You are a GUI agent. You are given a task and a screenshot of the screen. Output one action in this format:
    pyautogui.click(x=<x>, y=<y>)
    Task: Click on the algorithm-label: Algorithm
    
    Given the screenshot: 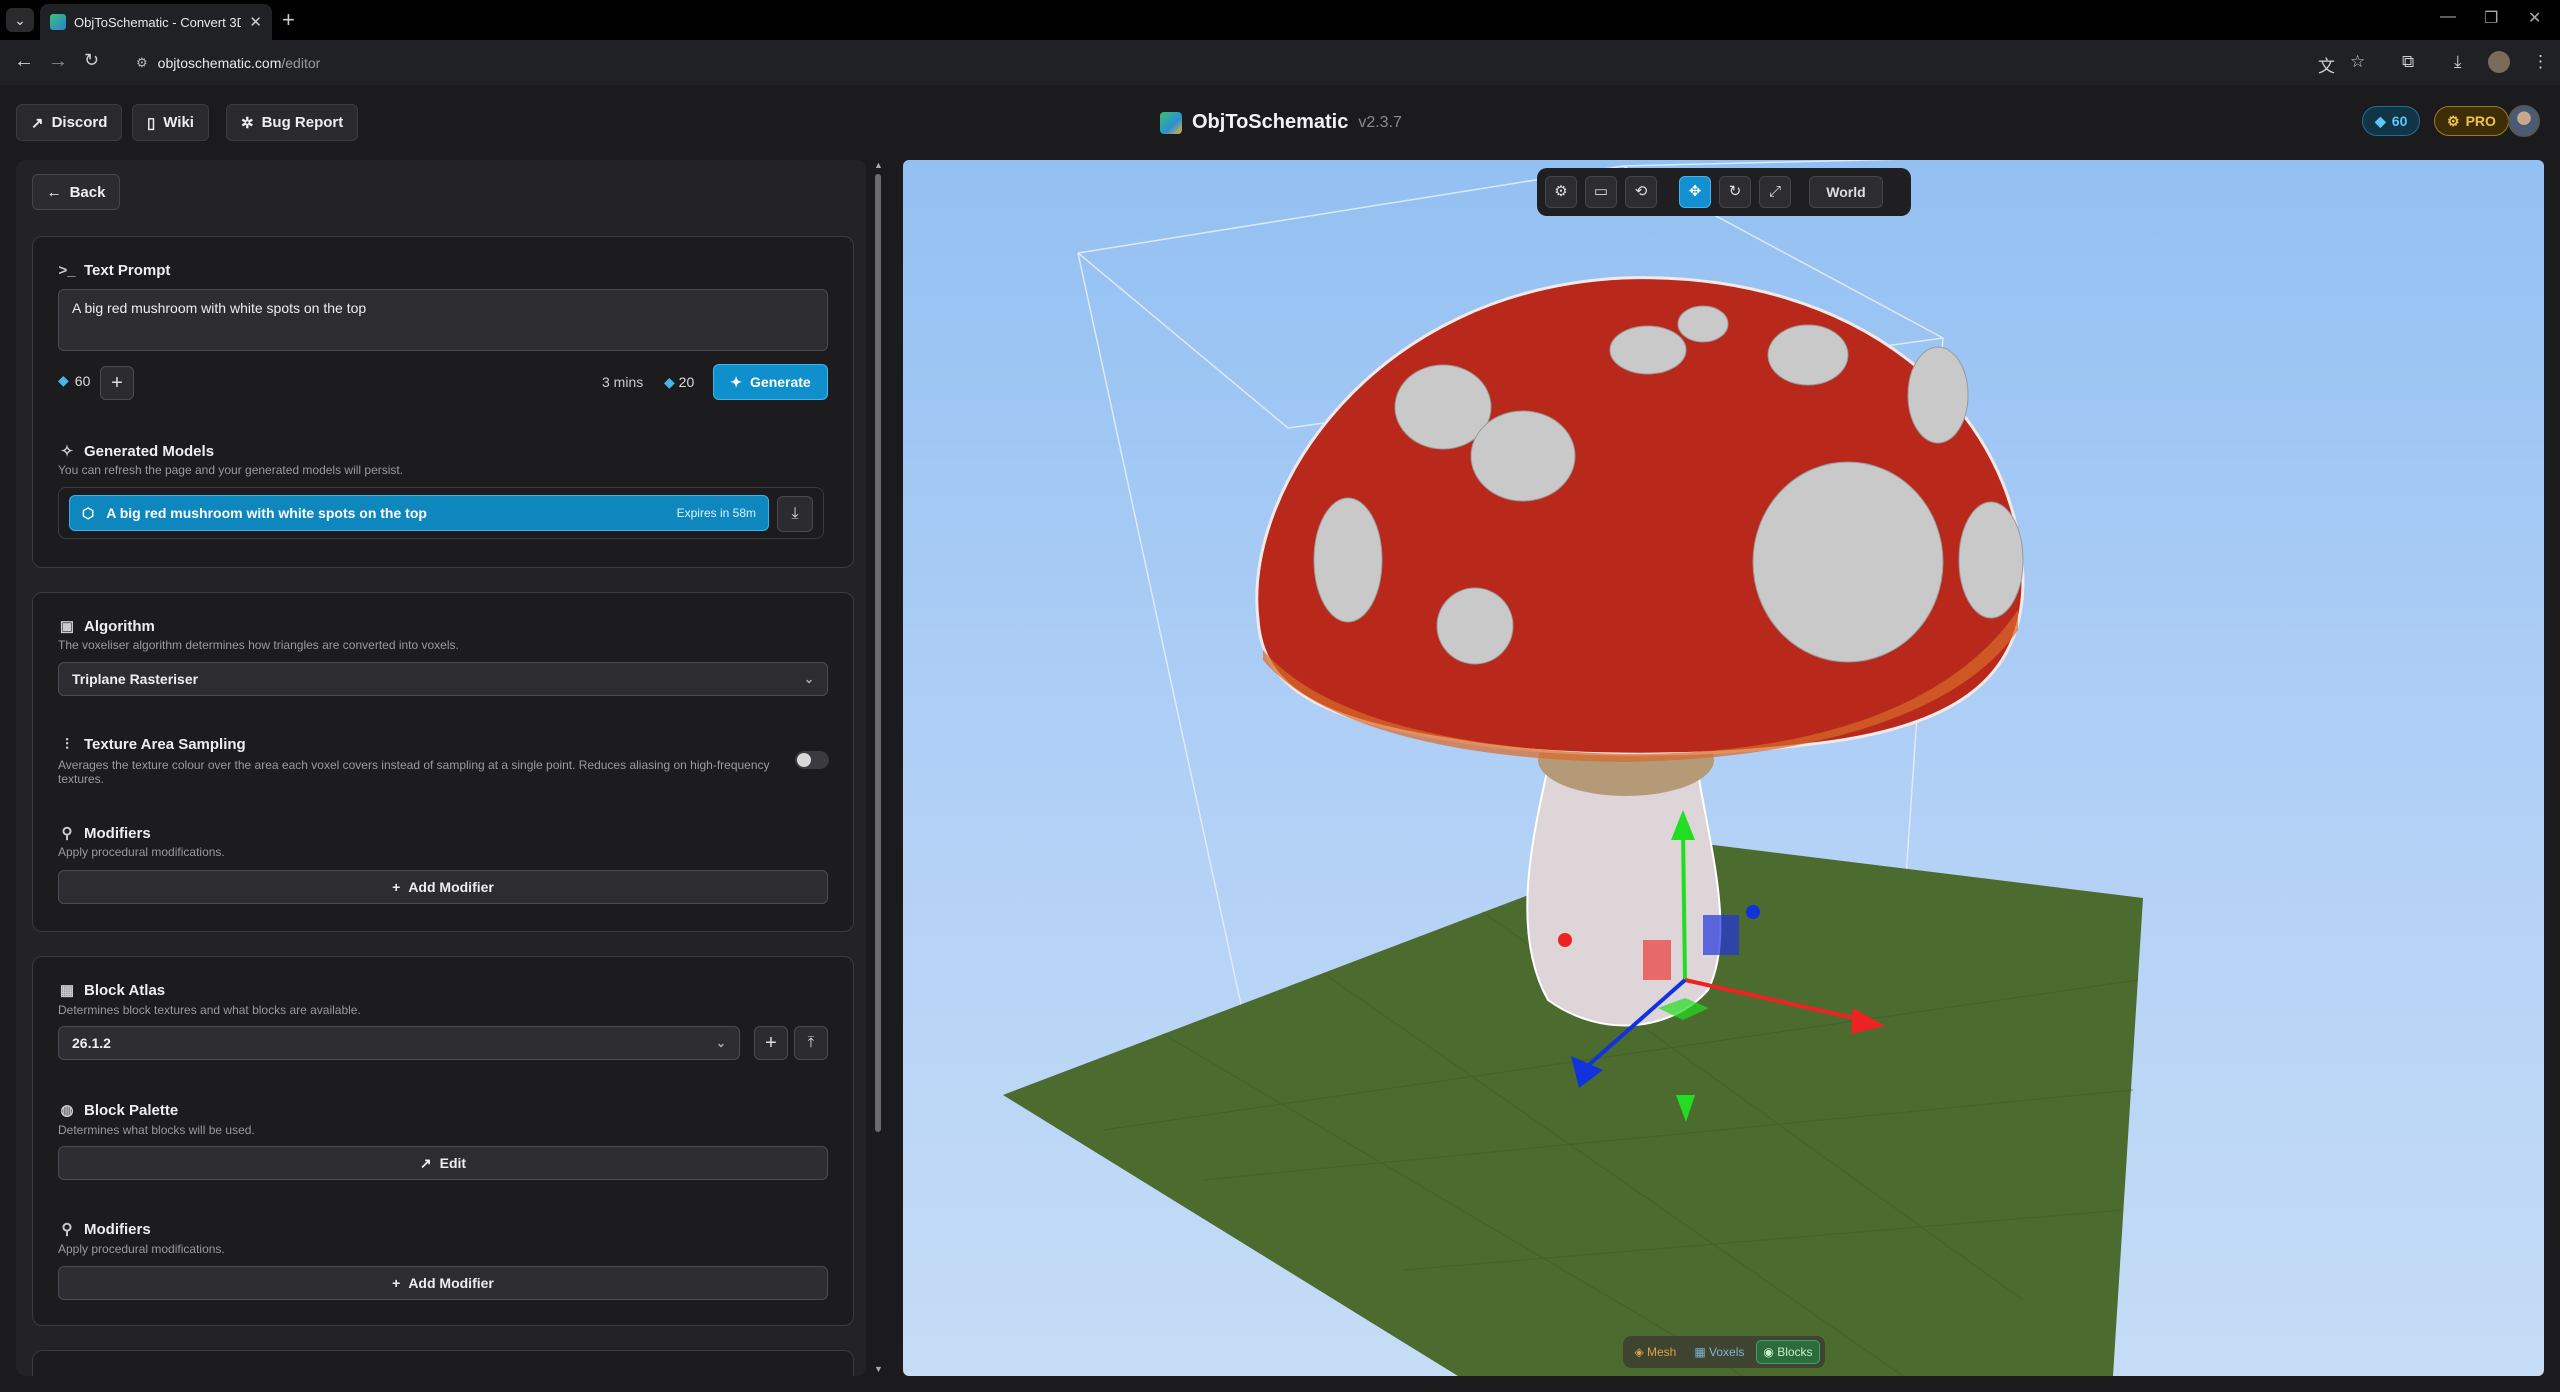 What is the action you would take?
    pyautogui.click(x=119, y=626)
    